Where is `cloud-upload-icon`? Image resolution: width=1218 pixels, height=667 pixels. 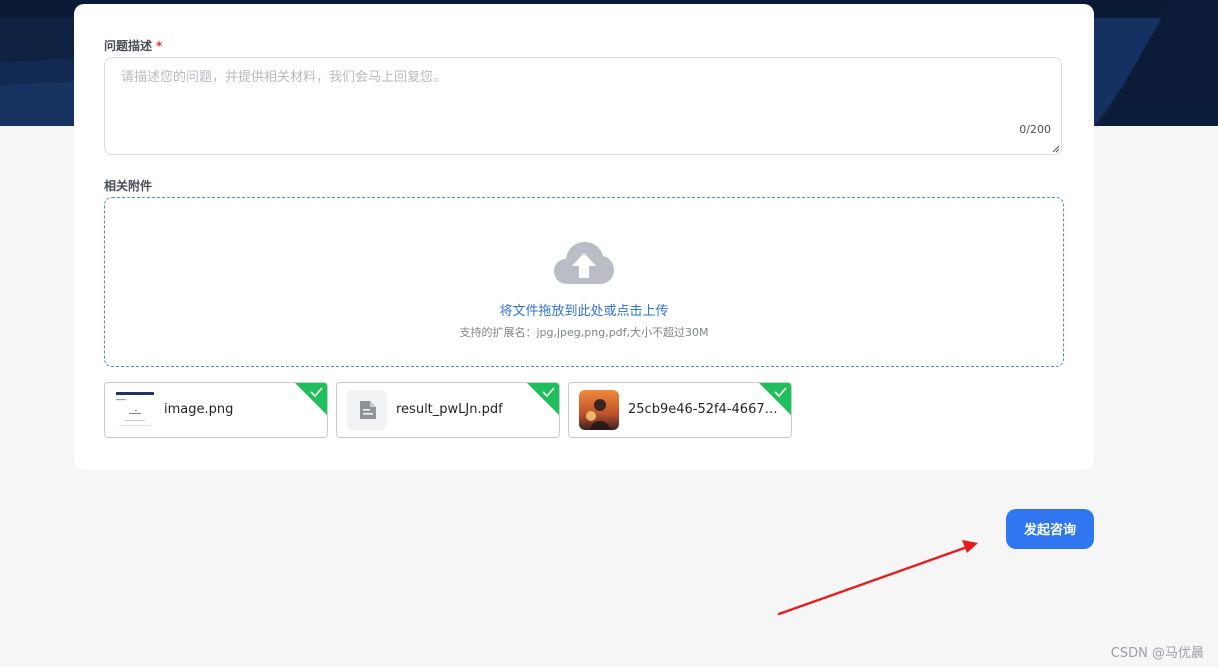
cloud-upload-icon is located at coordinates (584, 263).